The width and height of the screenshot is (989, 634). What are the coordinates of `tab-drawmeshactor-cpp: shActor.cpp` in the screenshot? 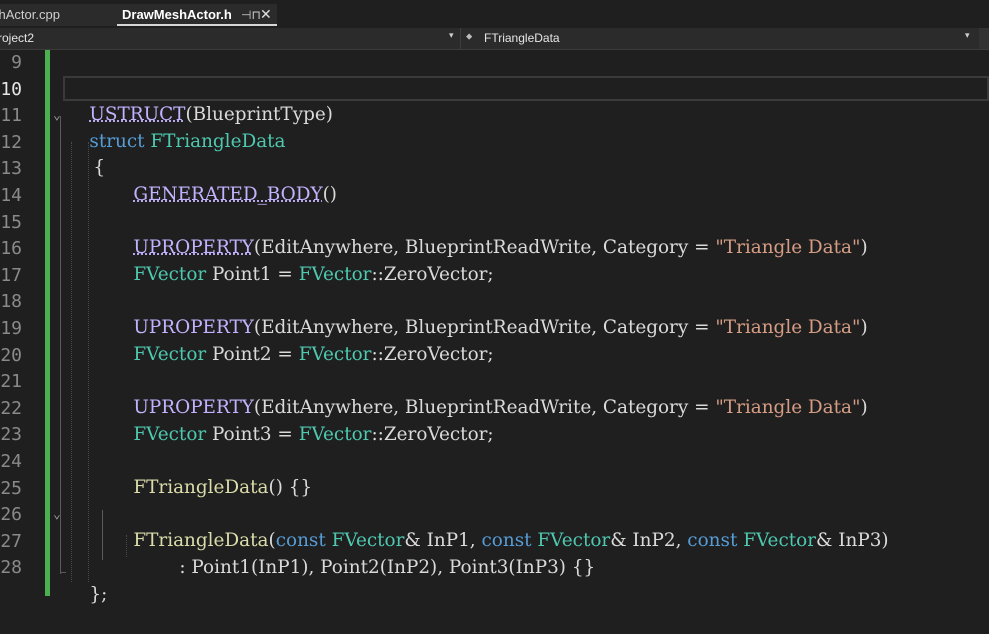 It's located at (58, 15).